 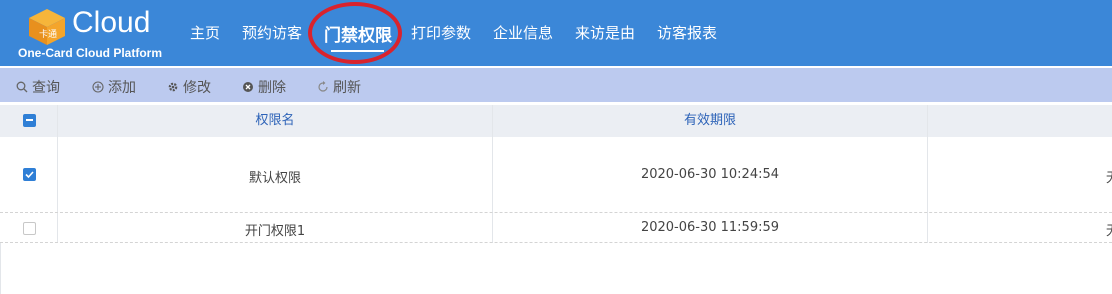 I want to click on edit-button: 修改, so click(x=189, y=87).